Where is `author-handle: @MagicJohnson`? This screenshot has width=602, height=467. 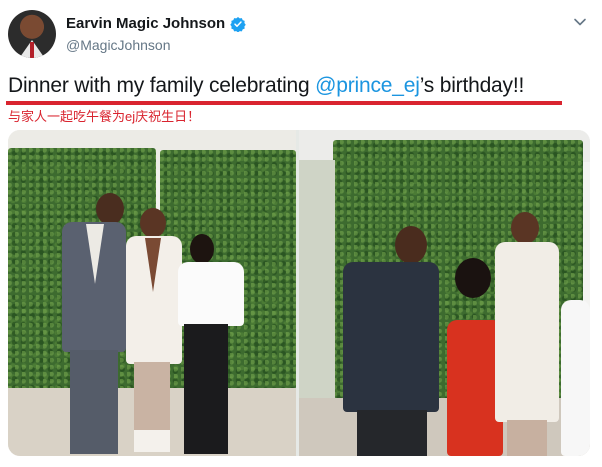
author-handle: @MagicJohnson is located at coordinates (118, 45).